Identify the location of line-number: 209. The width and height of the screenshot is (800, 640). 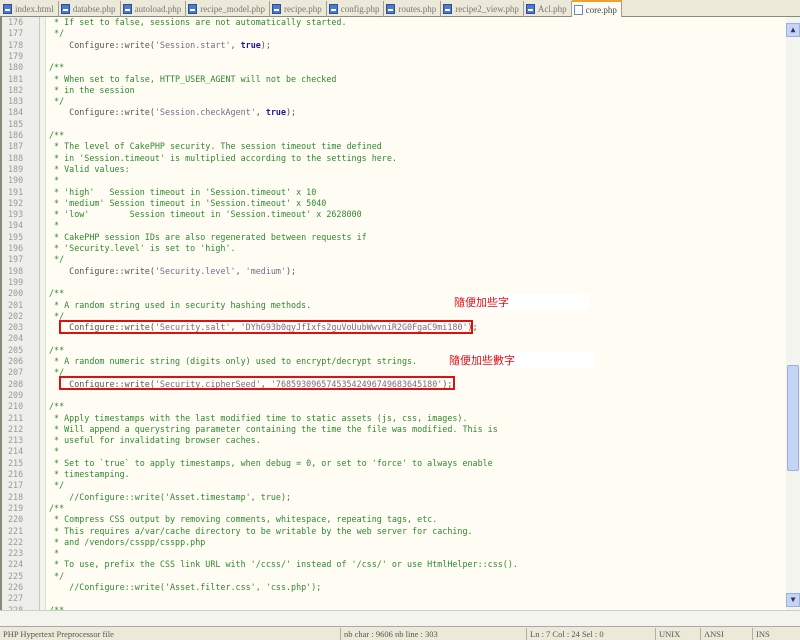
(16, 394).